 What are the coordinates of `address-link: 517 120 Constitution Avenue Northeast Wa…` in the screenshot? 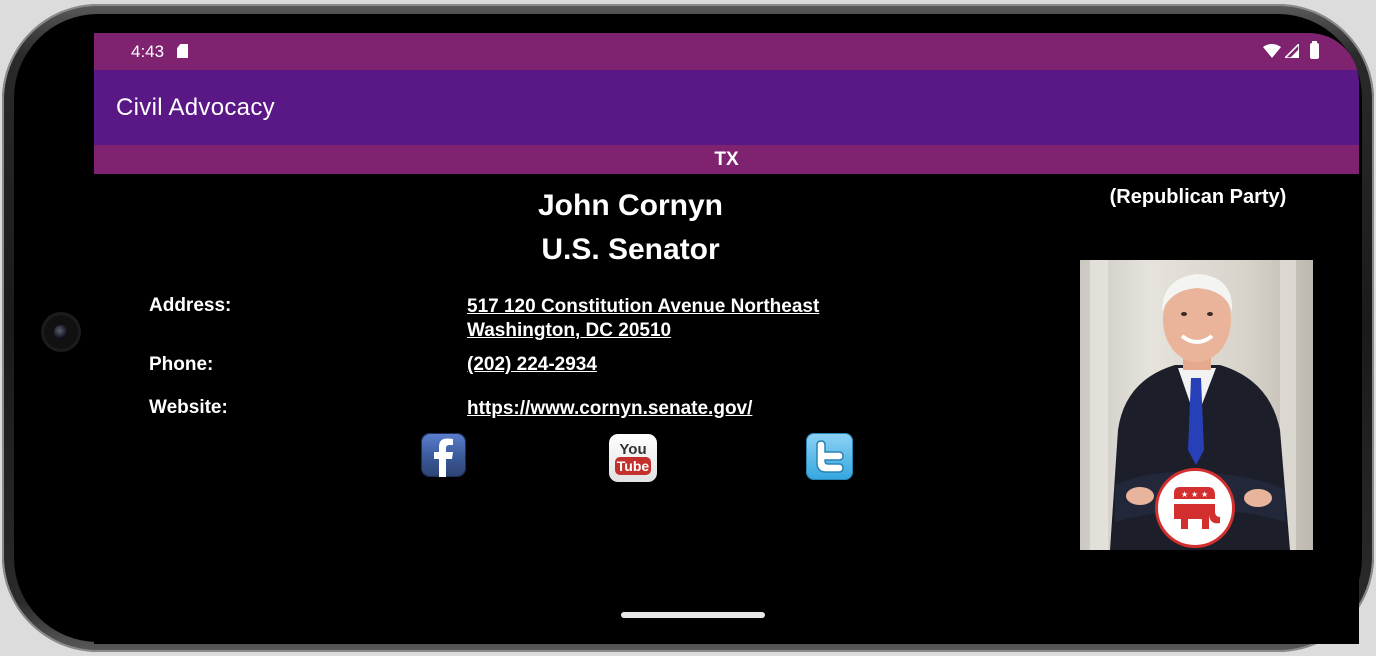 It's located at (643, 319).